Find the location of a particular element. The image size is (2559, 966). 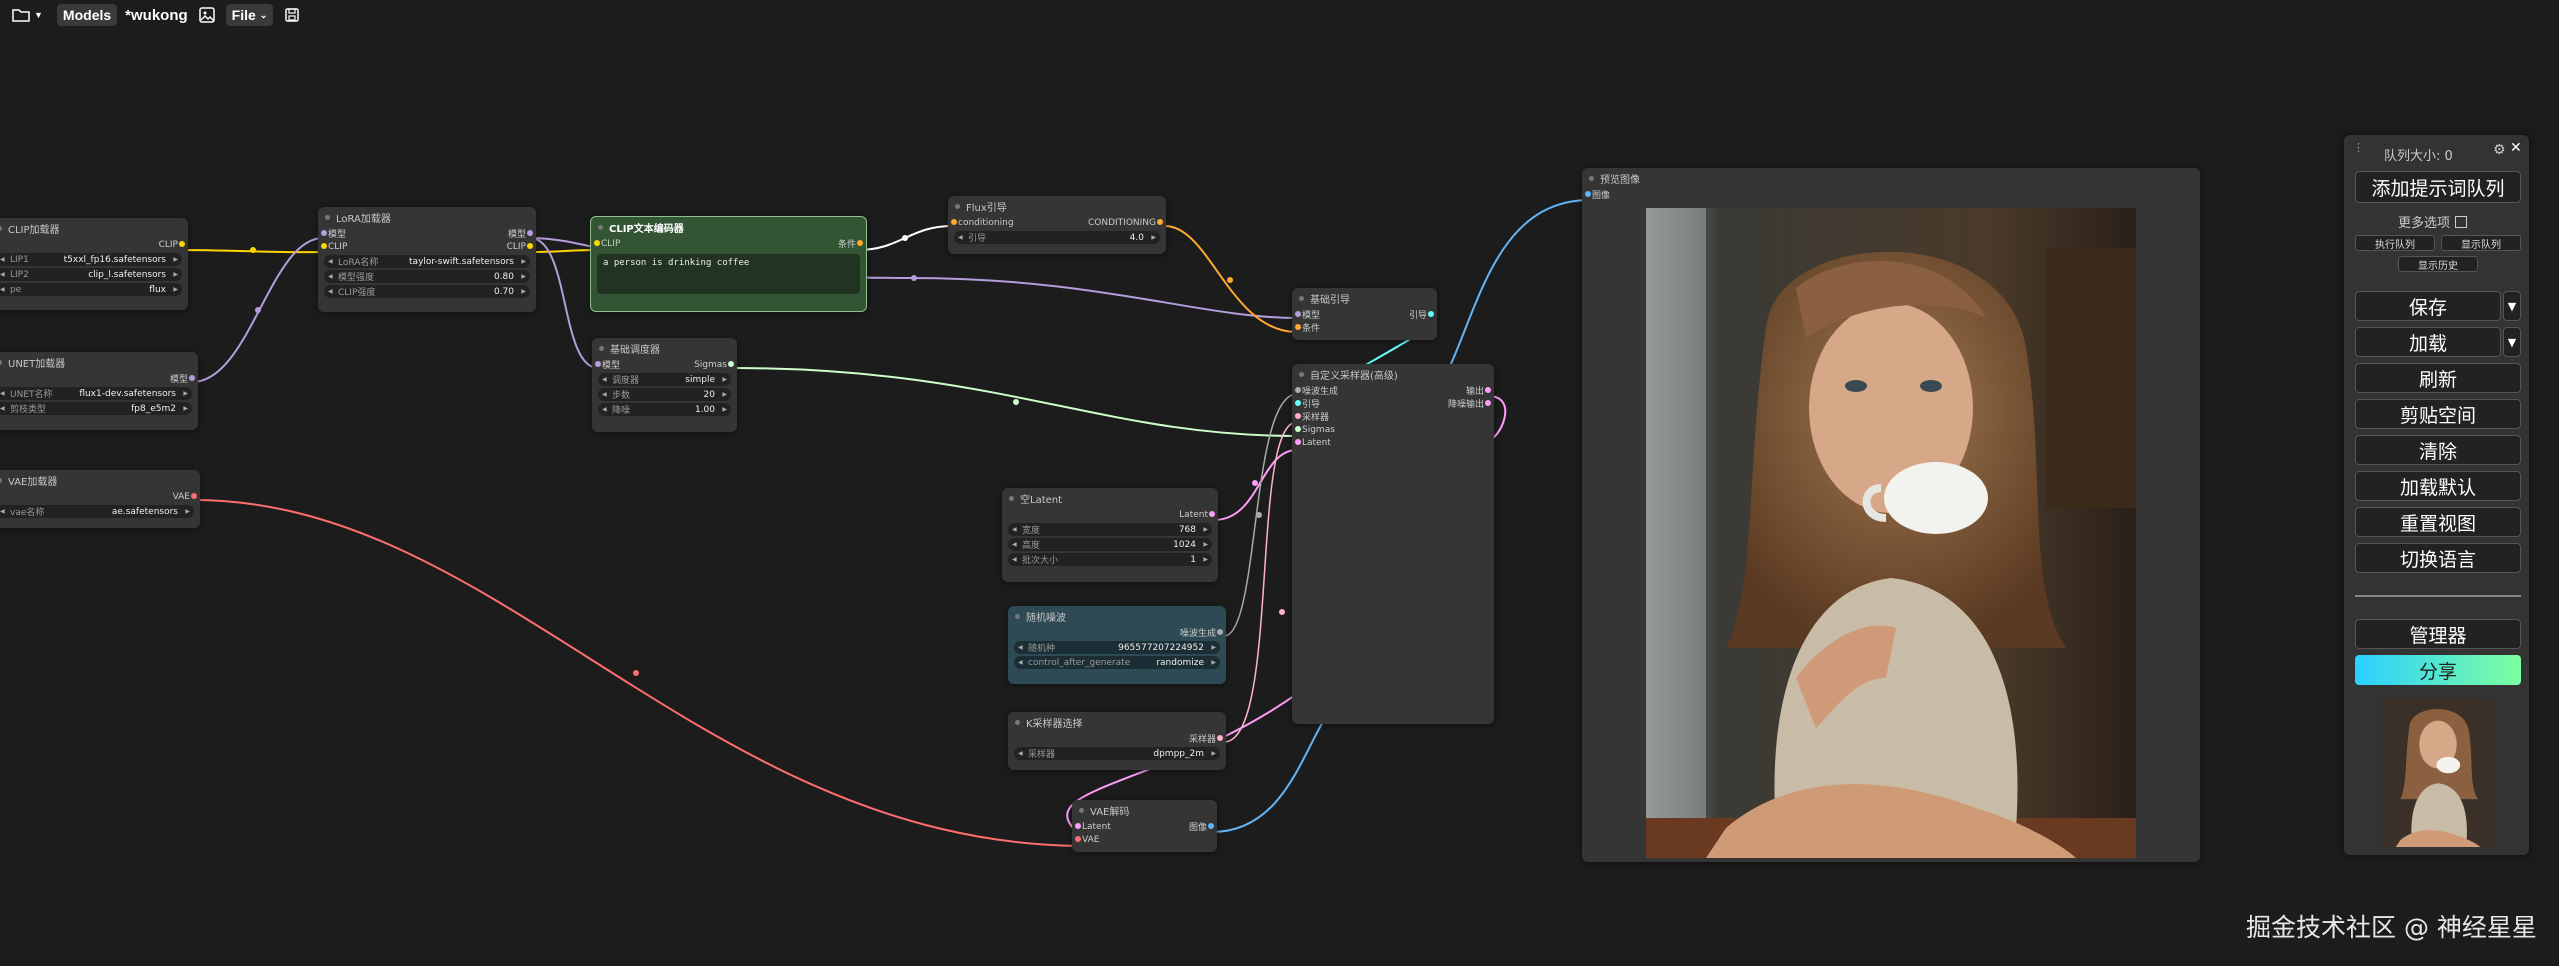

number-widget: 宽度 768 is located at coordinates (1110, 529).